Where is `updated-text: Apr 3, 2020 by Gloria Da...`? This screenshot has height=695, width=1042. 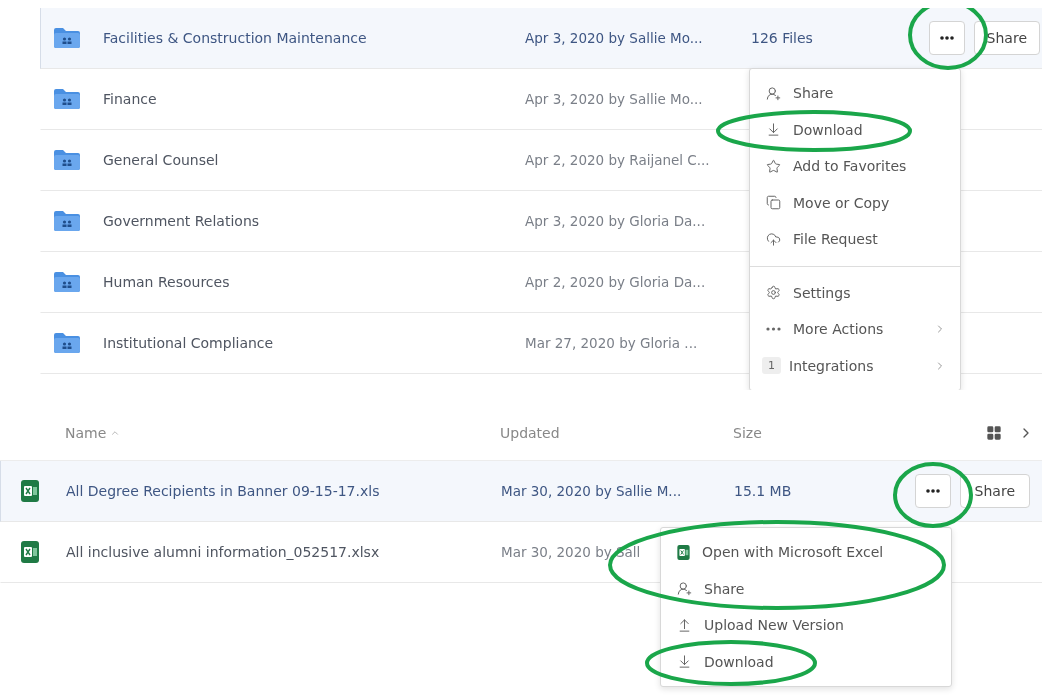
updated-text: Apr 3, 2020 by Gloria Da... is located at coordinates (615, 221).